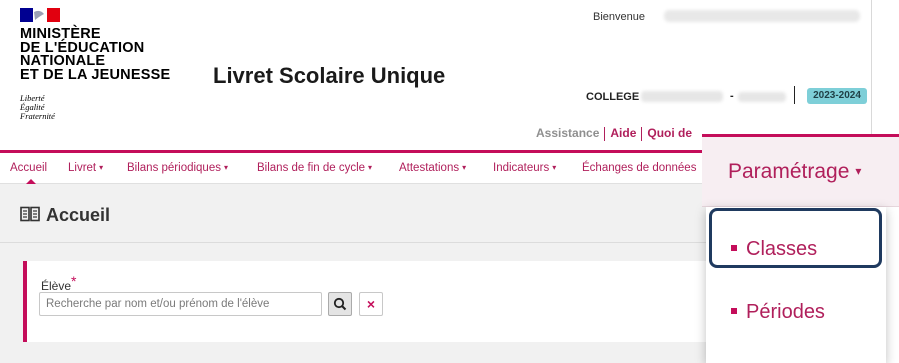 The width and height of the screenshot is (899, 363). What do you see at coordinates (837, 96) in the screenshot?
I see `school-year-badge: 2023-2024` at bounding box center [837, 96].